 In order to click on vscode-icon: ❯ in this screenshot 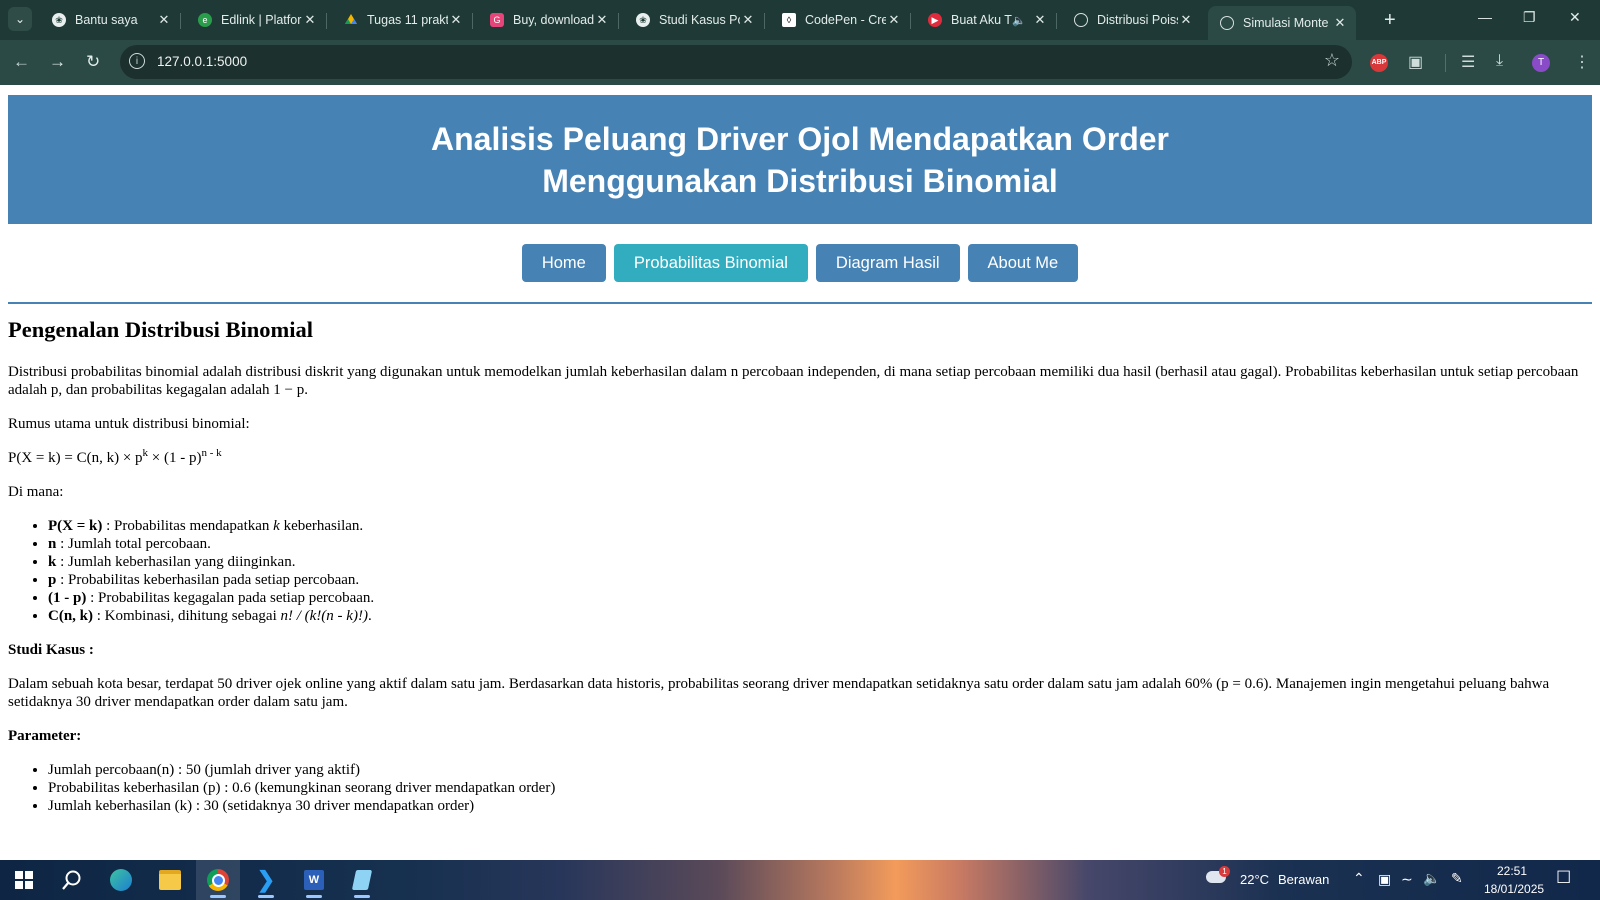, I will do `click(266, 879)`.